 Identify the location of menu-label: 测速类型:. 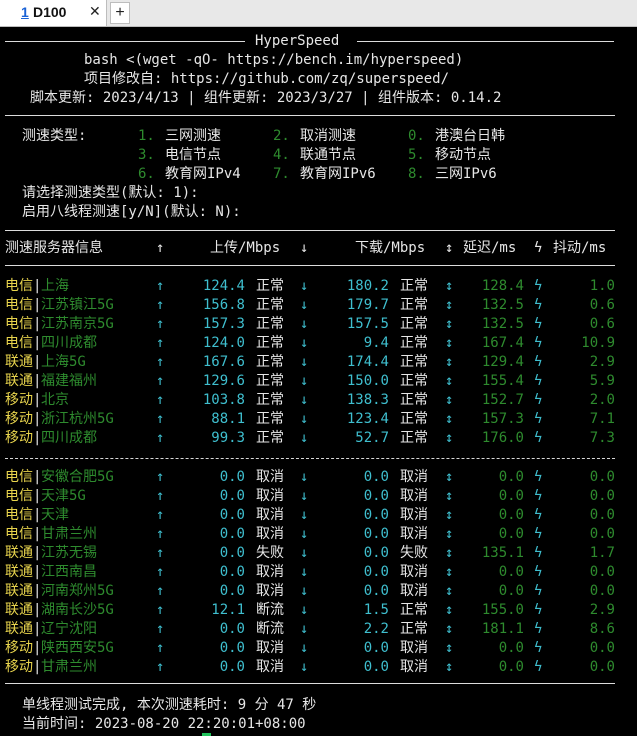
(54, 136).